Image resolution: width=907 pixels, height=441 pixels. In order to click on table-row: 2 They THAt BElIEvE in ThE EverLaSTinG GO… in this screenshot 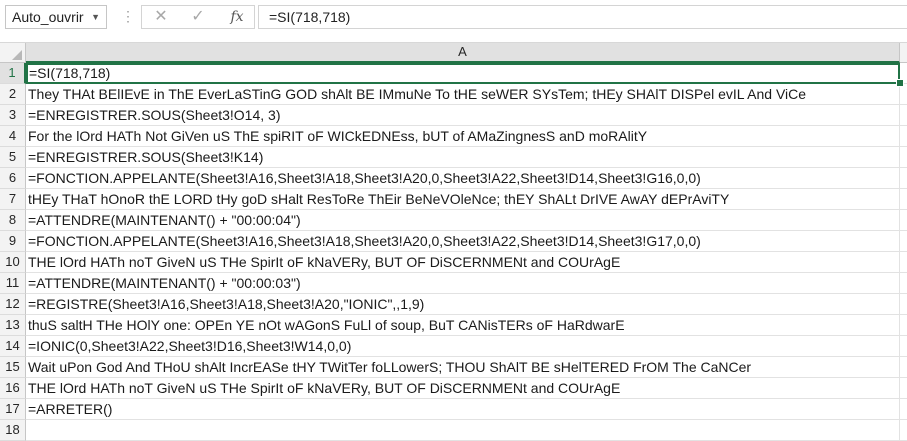, I will do `click(453, 94)`.